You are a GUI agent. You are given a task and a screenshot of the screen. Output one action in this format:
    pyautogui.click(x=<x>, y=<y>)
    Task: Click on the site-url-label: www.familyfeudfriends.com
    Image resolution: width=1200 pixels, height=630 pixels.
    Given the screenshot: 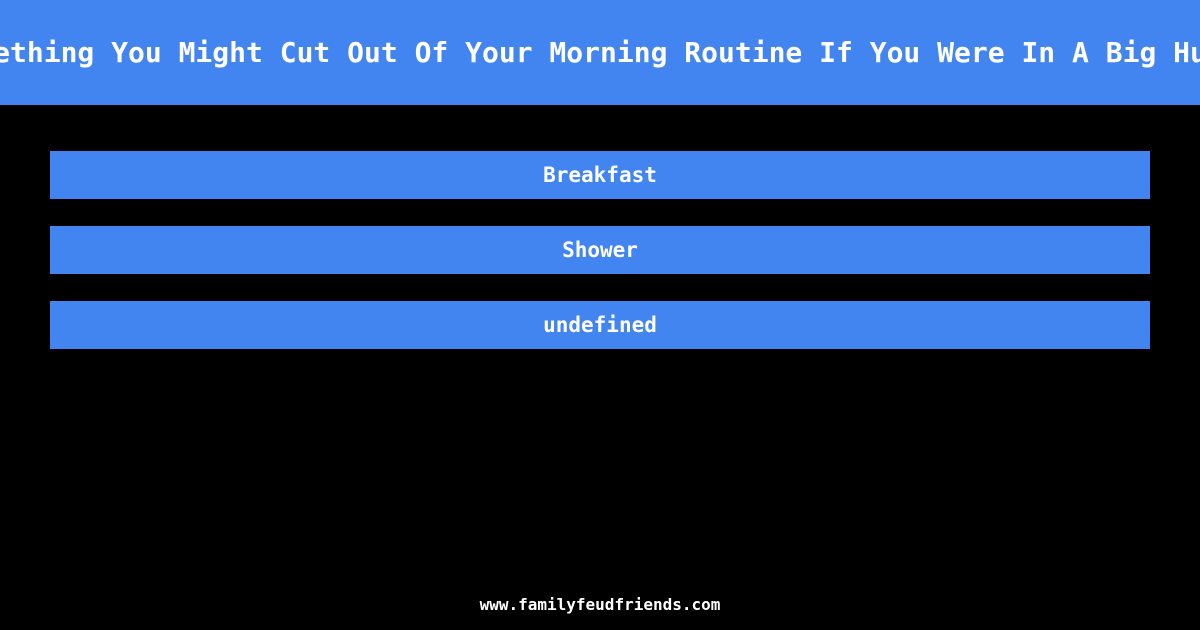 What is the action you would take?
    pyautogui.click(x=600, y=604)
    